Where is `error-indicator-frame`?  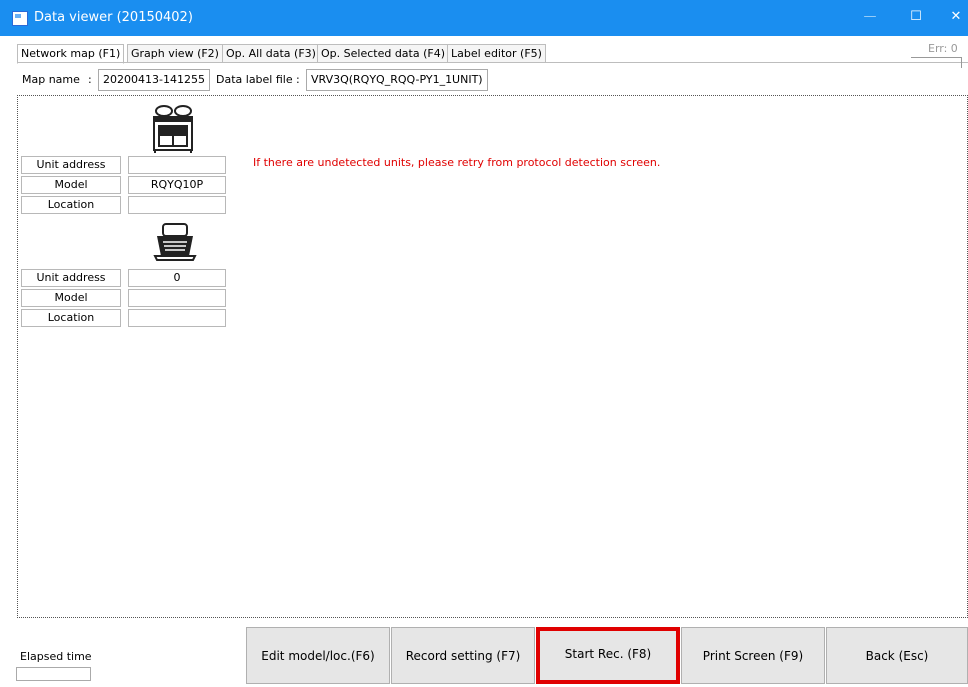
error-indicator-frame is located at coordinates (936, 62).